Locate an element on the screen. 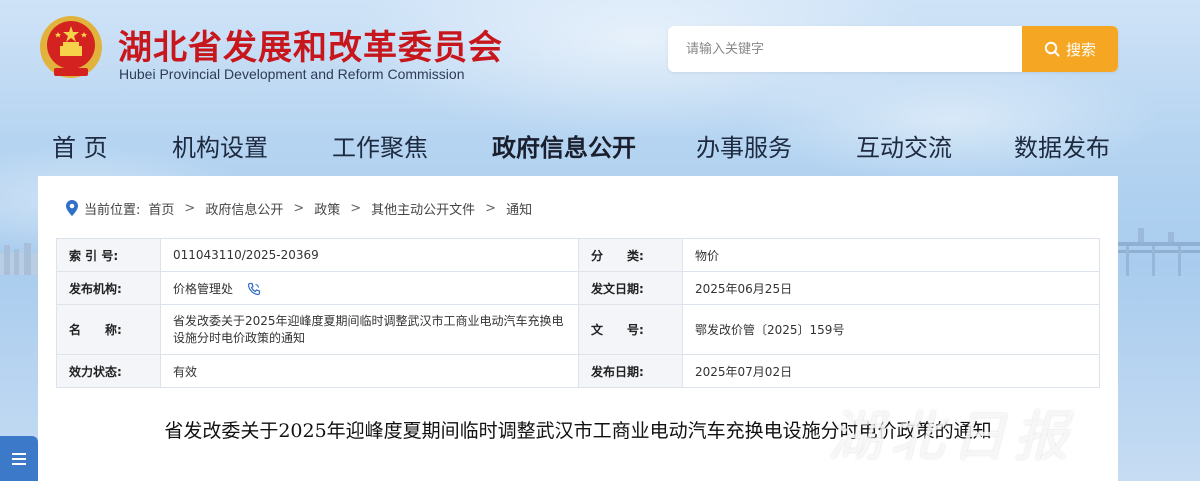 Image resolution: width=1200 pixels, height=481 pixels. location-pin-icon is located at coordinates (72, 208).